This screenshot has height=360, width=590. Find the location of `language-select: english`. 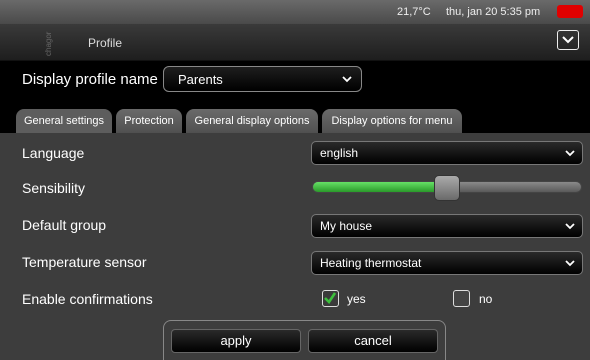

language-select: english is located at coordinates (447, 153).